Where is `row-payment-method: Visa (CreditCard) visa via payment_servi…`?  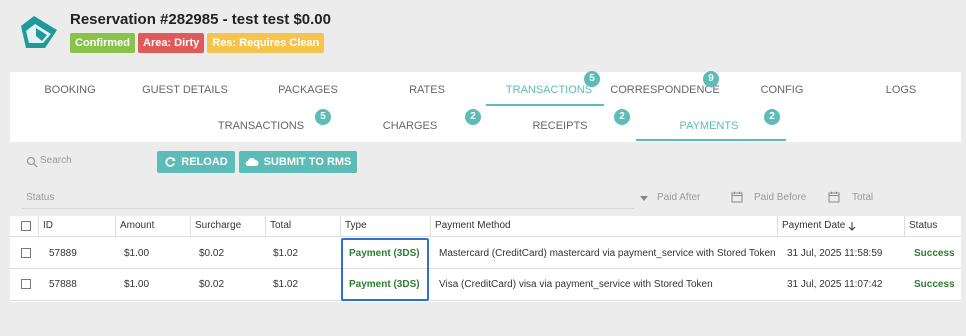
row-payment-method: Visa (CreditCard) visa via payment_servi… is located at coordinates (576, 284).